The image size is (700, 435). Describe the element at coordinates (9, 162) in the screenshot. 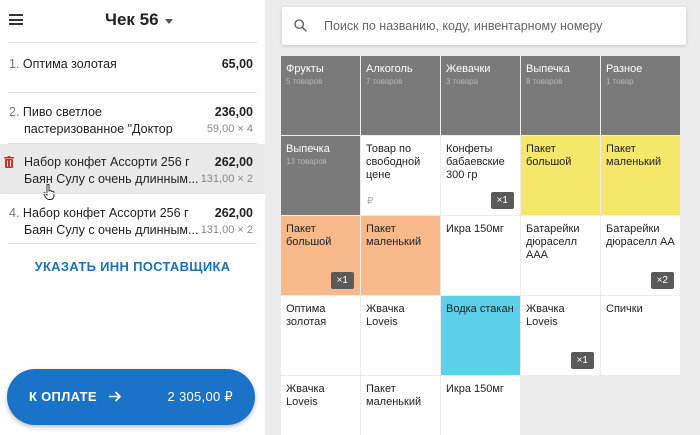

I see `trash-icon` at that location.